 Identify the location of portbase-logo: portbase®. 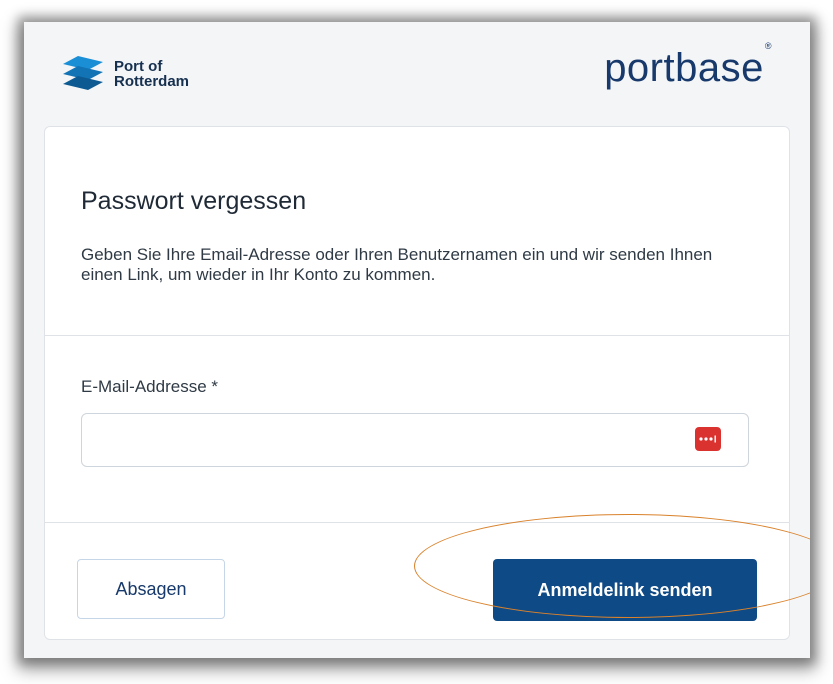
(688, 66).